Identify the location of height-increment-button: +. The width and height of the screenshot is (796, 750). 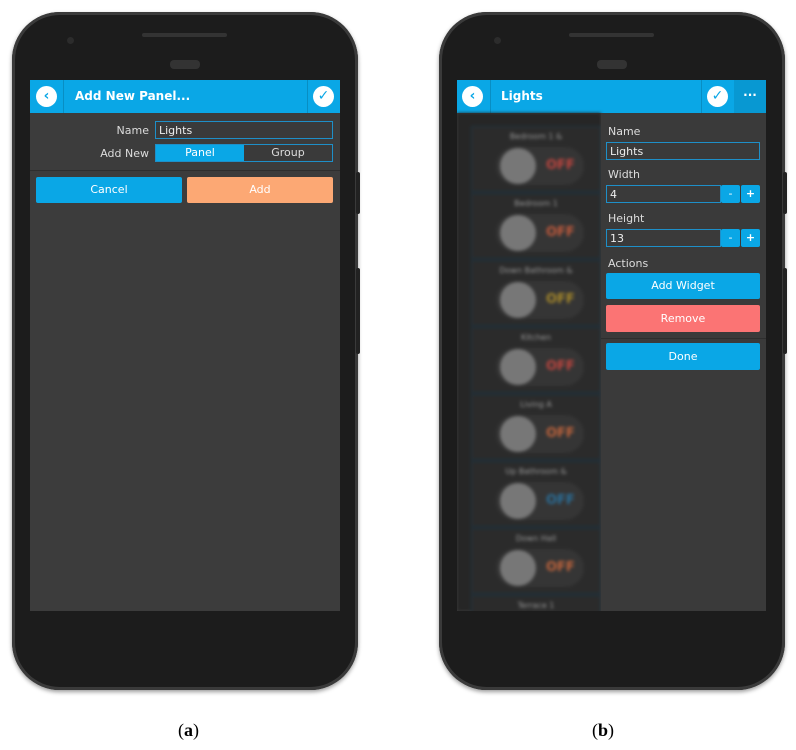
(750, 238).